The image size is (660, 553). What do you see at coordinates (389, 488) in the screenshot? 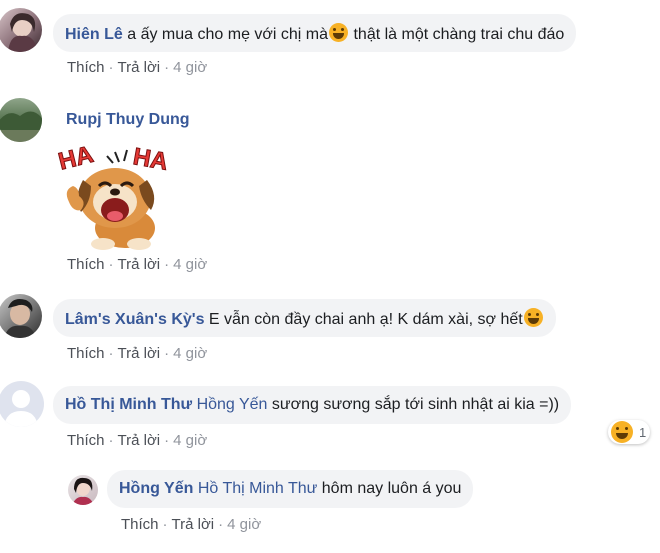
I see `comment-text: hôm nay luôn á you` at bounding box center [389, 488].